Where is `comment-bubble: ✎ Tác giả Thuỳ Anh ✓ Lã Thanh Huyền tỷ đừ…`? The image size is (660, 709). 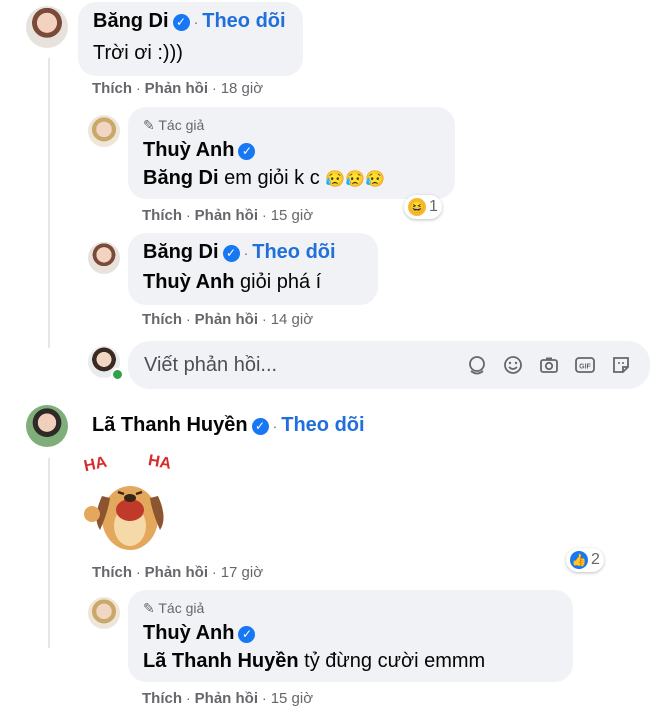
comment-bubble: ✎ Tác giả Thuỳ Anh ✓ Lã Thanh Huyền tỷ đừ… is located at coordinates (350, 636).